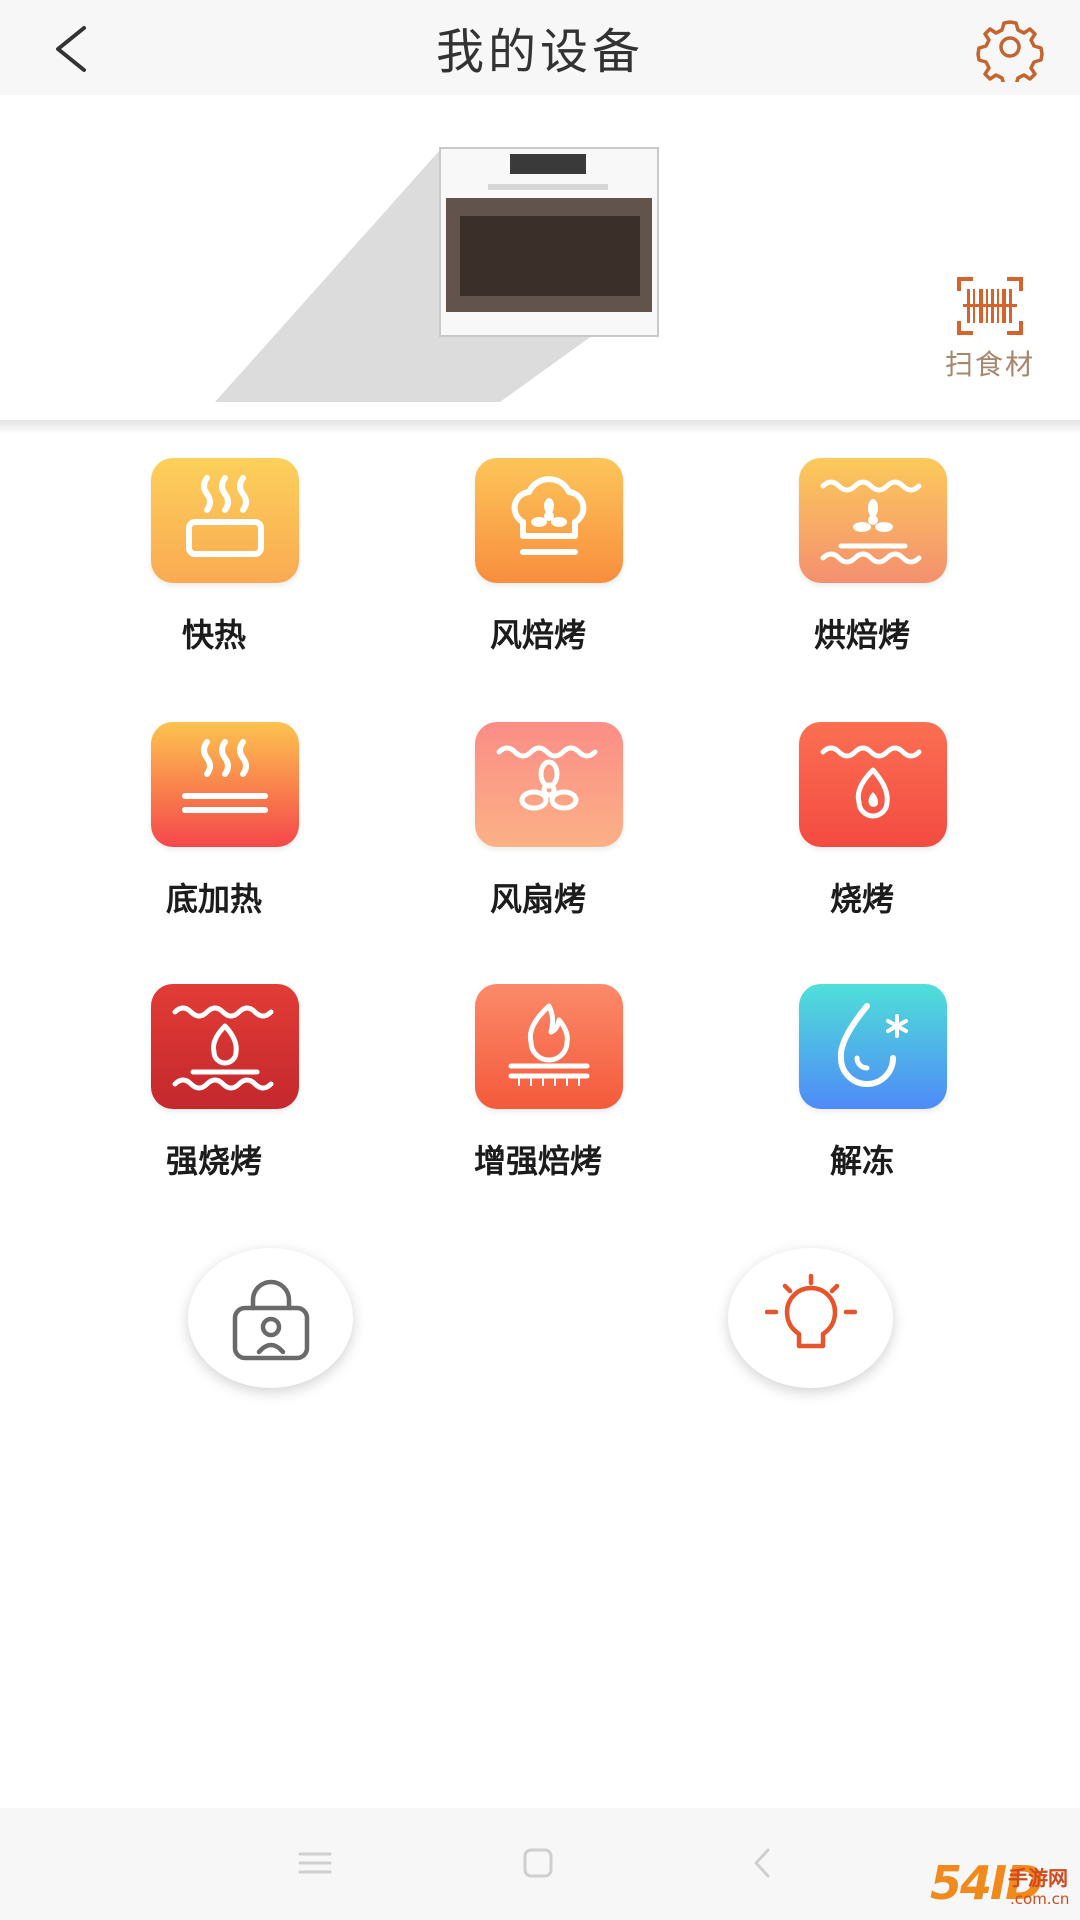  Describe the element at coordinates (213, 899) in the screenshot. I see `mode-label: 底加热` at that location.